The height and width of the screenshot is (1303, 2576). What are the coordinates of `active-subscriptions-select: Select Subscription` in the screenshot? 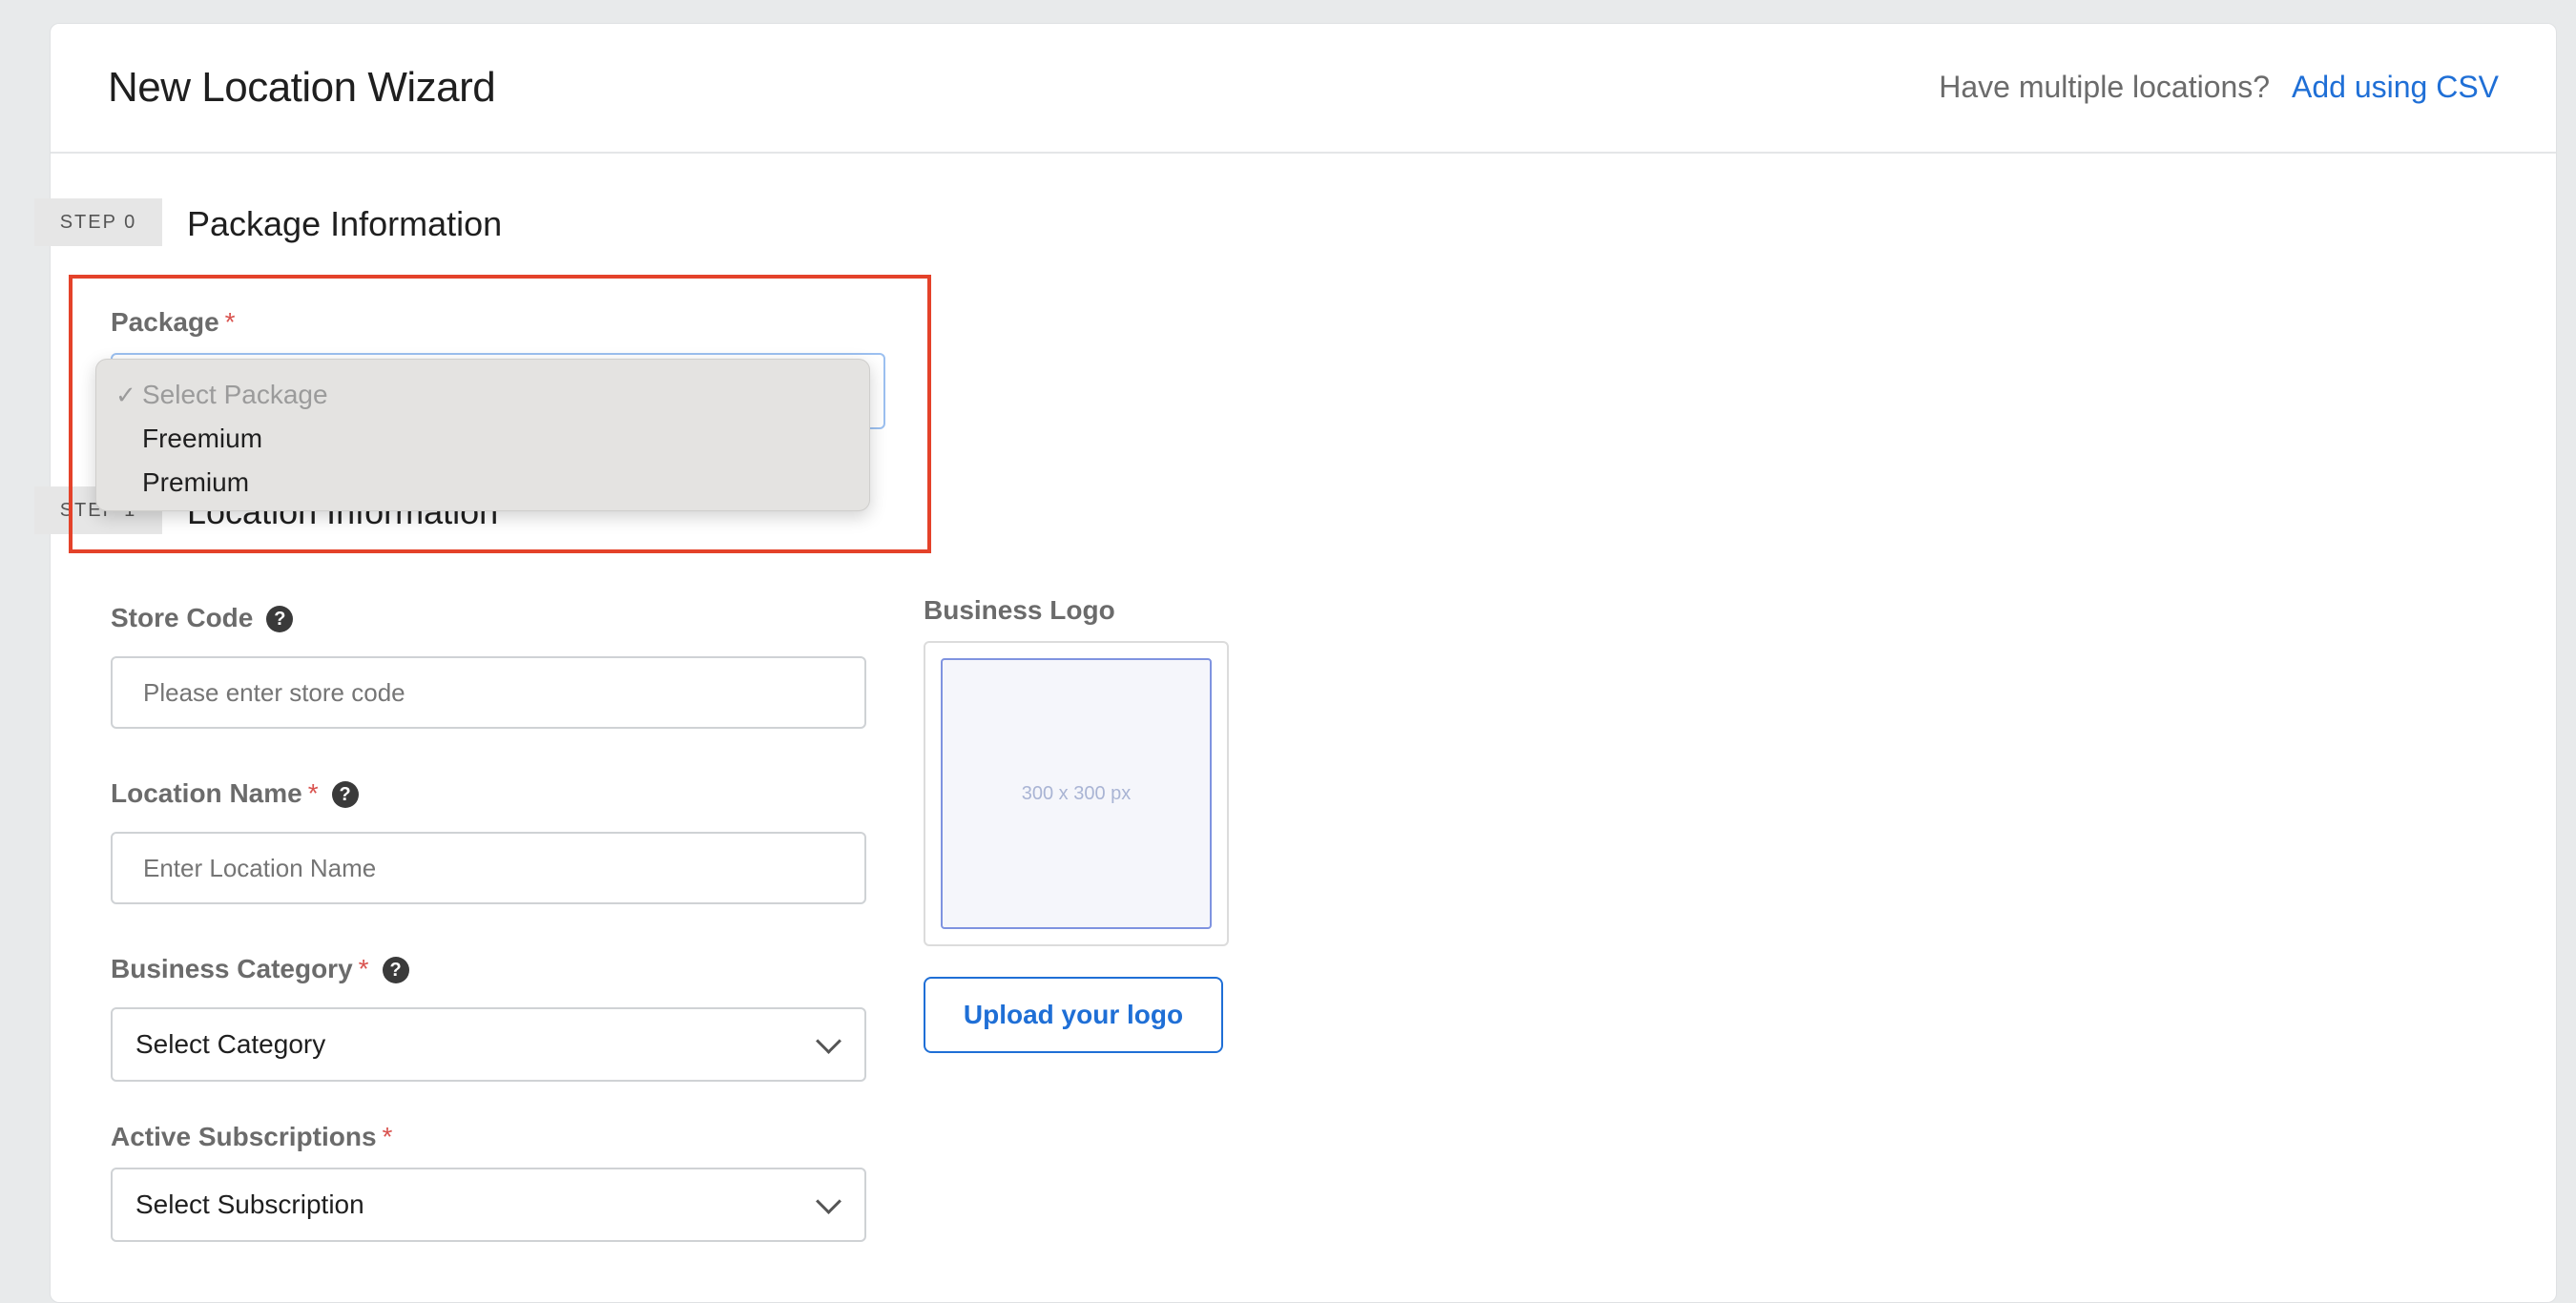 It's located at (488, 1205).